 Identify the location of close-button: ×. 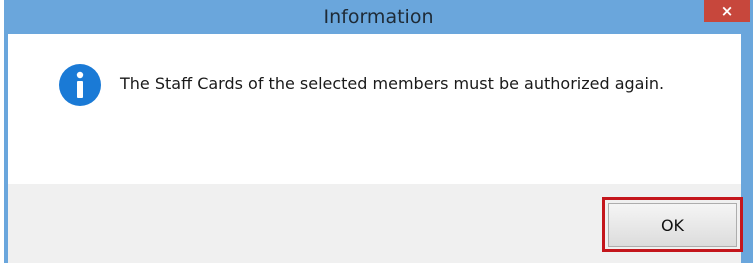
(727, 11).